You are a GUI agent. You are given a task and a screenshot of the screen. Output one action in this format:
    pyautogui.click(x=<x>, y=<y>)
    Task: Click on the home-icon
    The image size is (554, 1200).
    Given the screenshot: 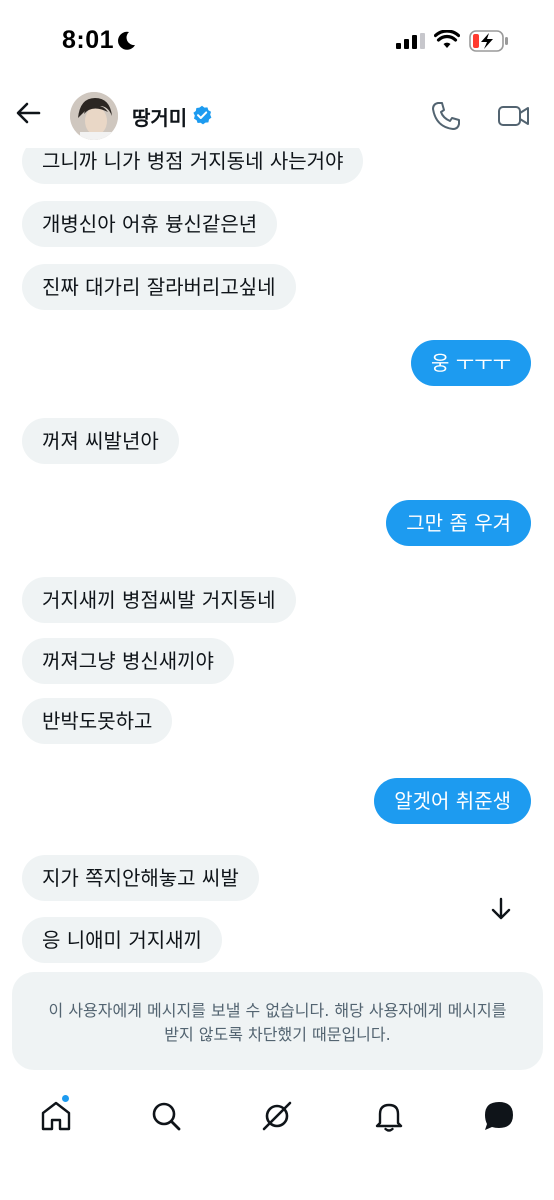 What is the action you would take?
    pyautogui.click(x=56, y=1116)
    